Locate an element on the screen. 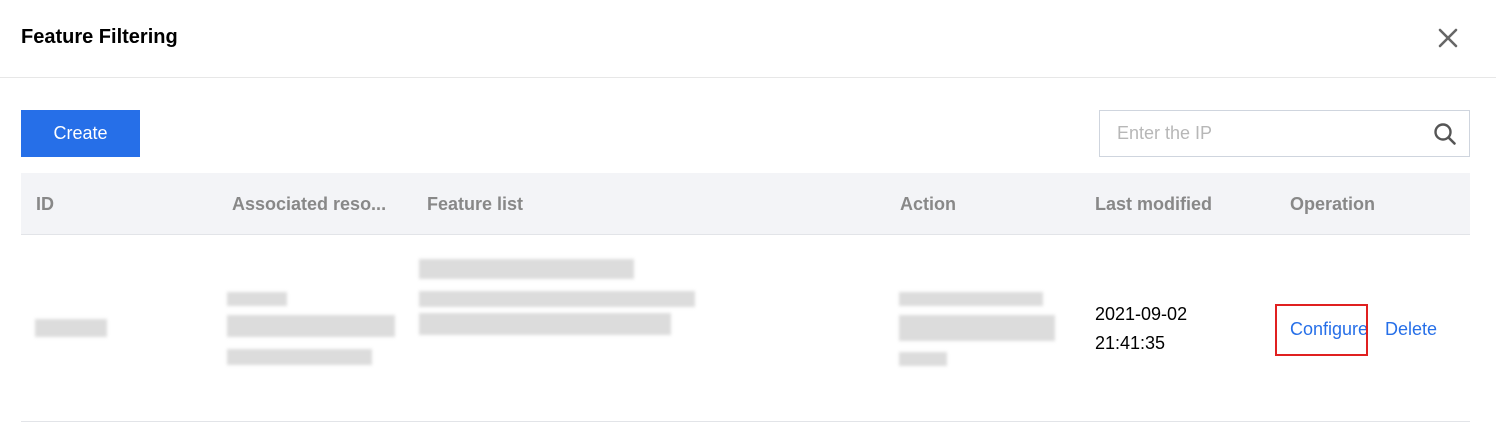 The image size is (1496, 422). last-modified-date: 2021-09-02 is located at coordinates (1141, 314).